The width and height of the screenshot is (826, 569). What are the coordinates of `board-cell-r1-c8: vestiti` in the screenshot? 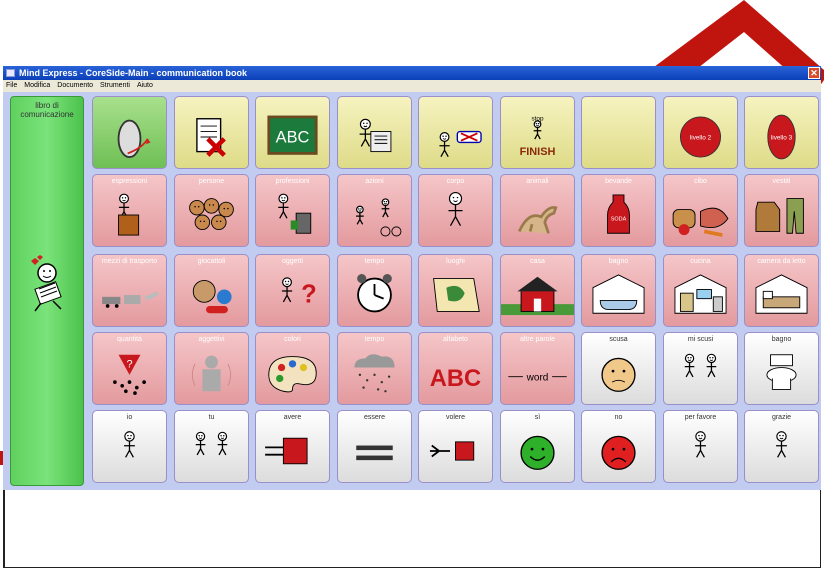 It's located at (781, 210).